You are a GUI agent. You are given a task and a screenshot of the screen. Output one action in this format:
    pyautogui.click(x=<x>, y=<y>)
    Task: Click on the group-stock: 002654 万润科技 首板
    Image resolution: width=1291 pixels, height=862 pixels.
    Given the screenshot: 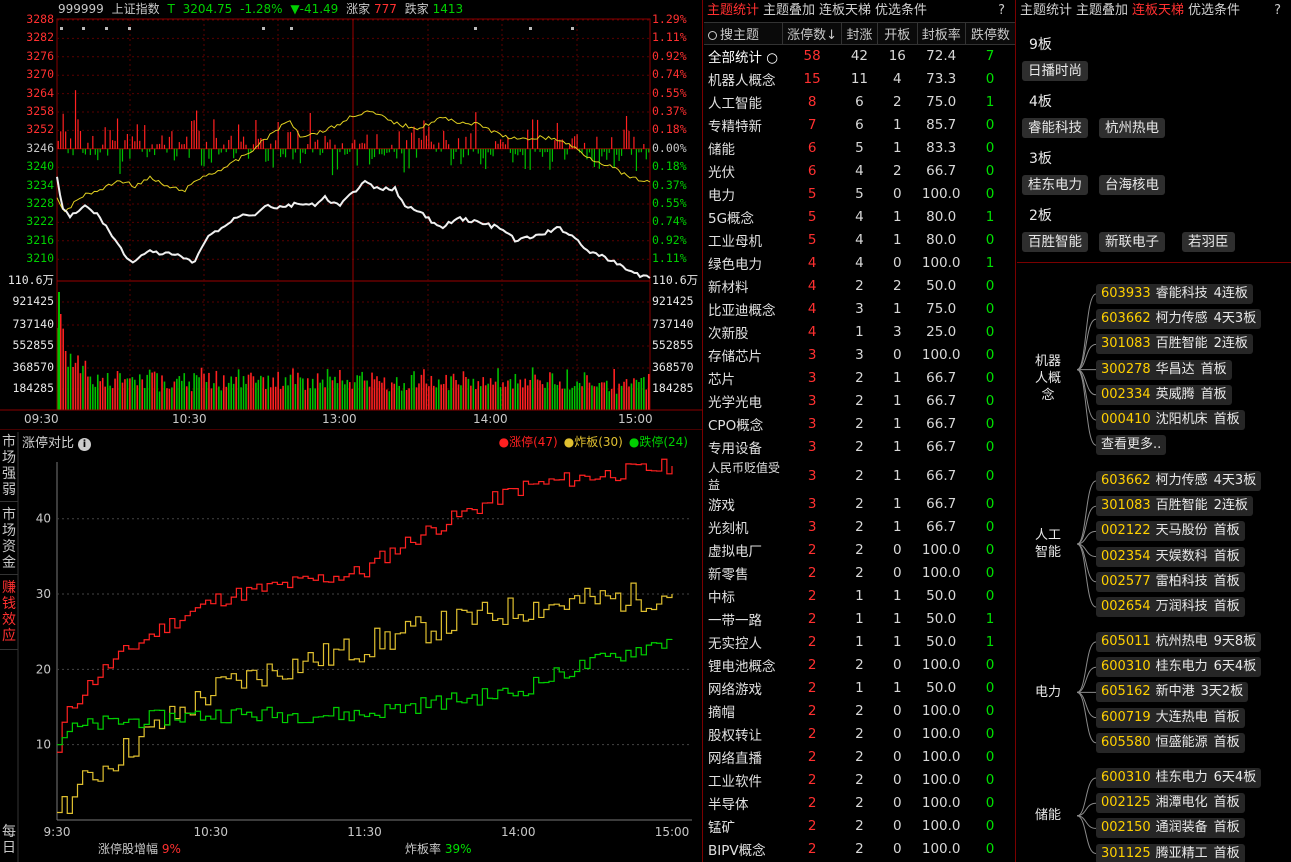 What is the action you would take?
    pyautogui.click(x=1170, y=607)
    